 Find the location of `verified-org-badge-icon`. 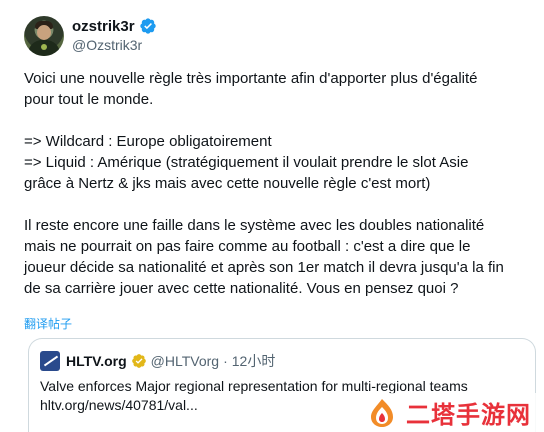

verified-org-badge-icon is located at coordinates (138, 361).